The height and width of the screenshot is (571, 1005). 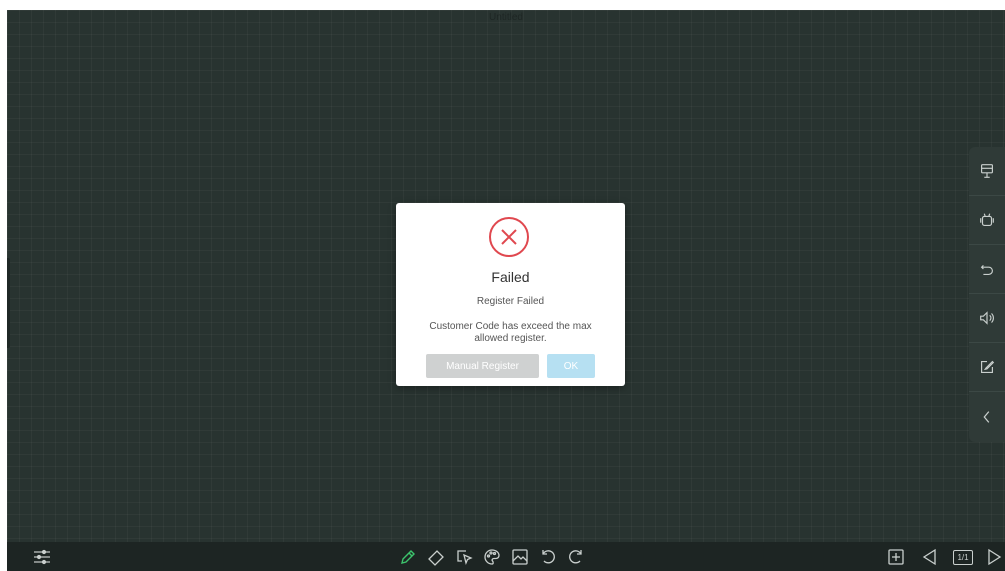 I want to click on android-icon, so click(x=987, y=219).